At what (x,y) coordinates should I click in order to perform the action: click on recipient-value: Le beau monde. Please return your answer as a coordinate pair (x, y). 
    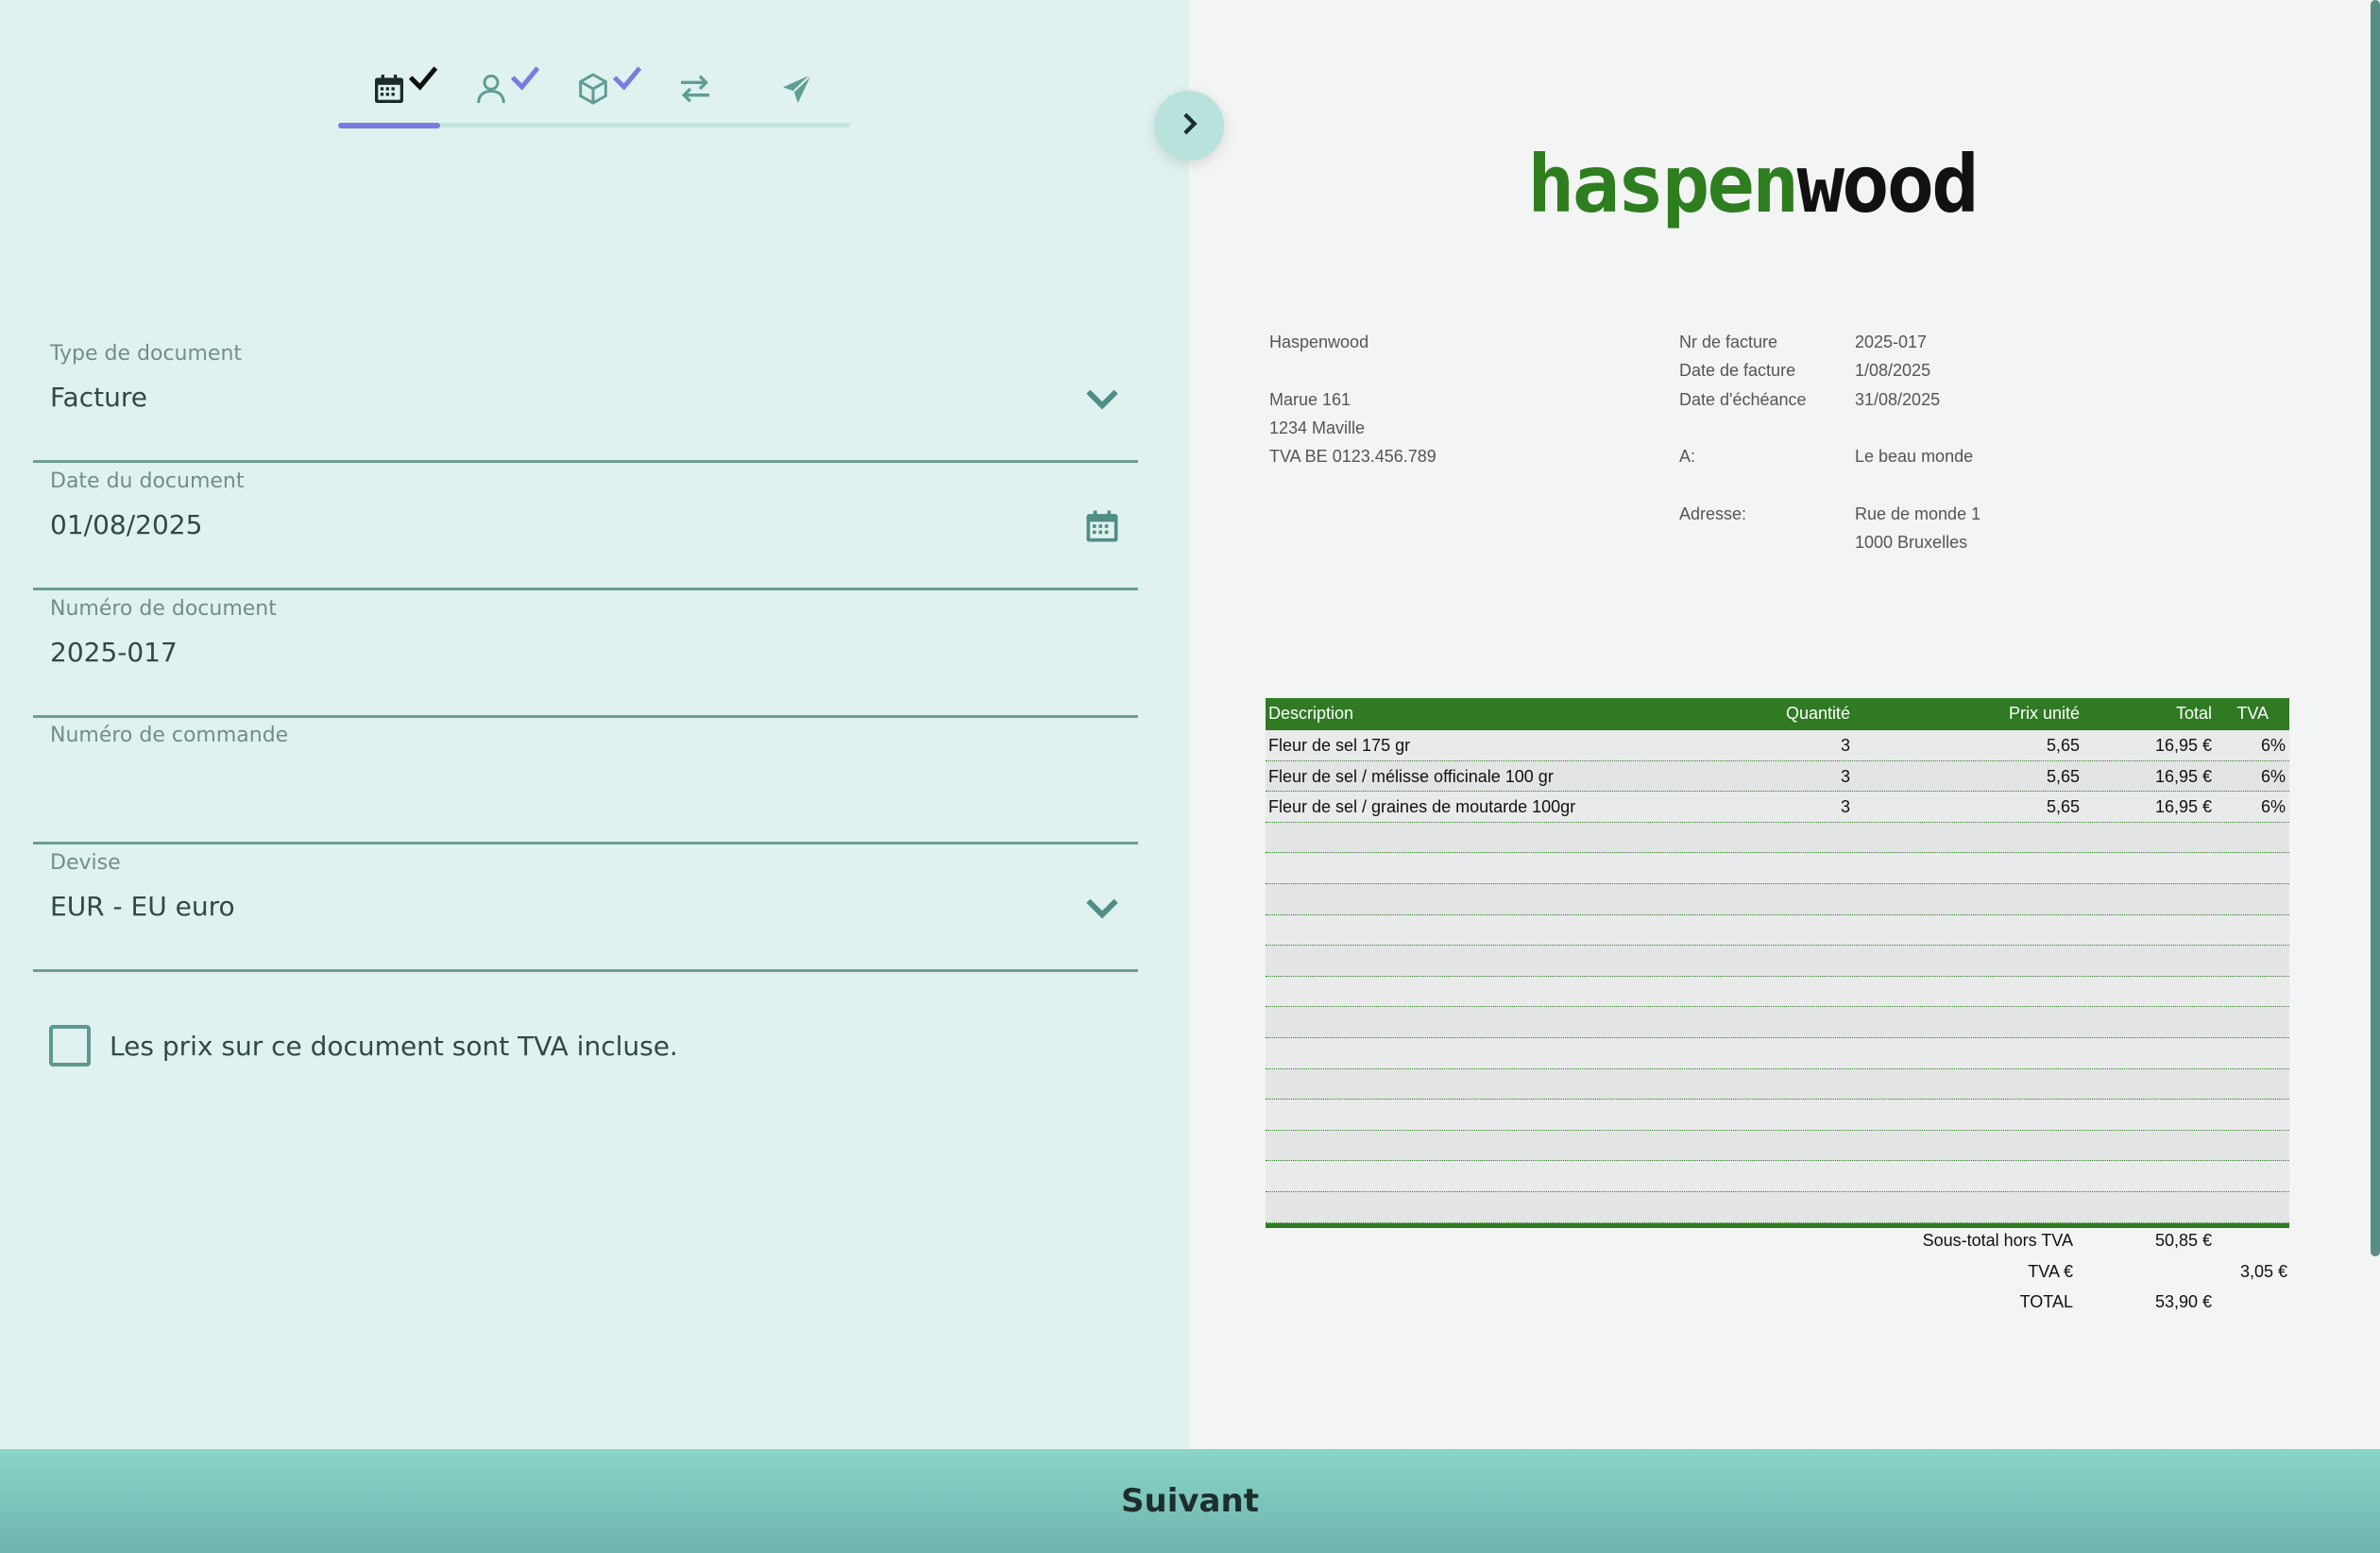
    Looking at the image, I should click on (1914, 456).